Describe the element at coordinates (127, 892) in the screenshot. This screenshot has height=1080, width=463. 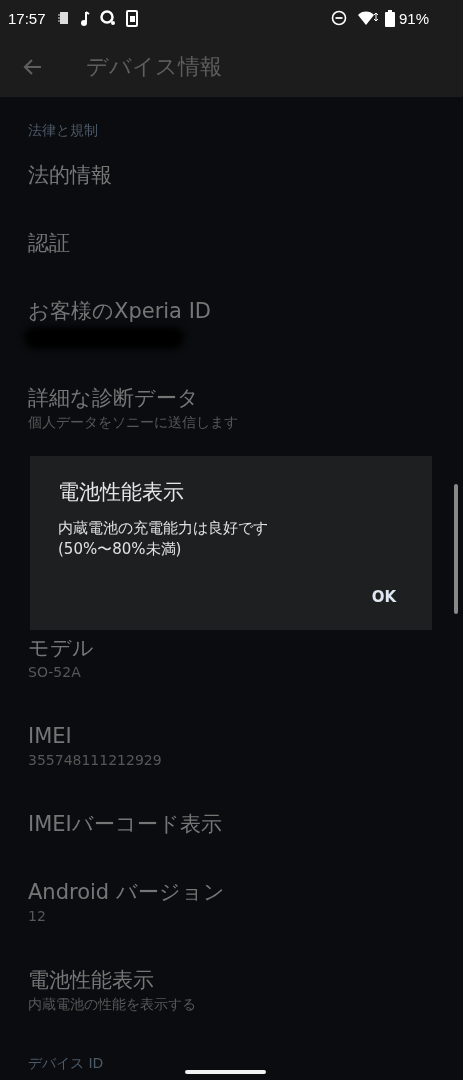
I see `item-title: Android バージョン` at that location.